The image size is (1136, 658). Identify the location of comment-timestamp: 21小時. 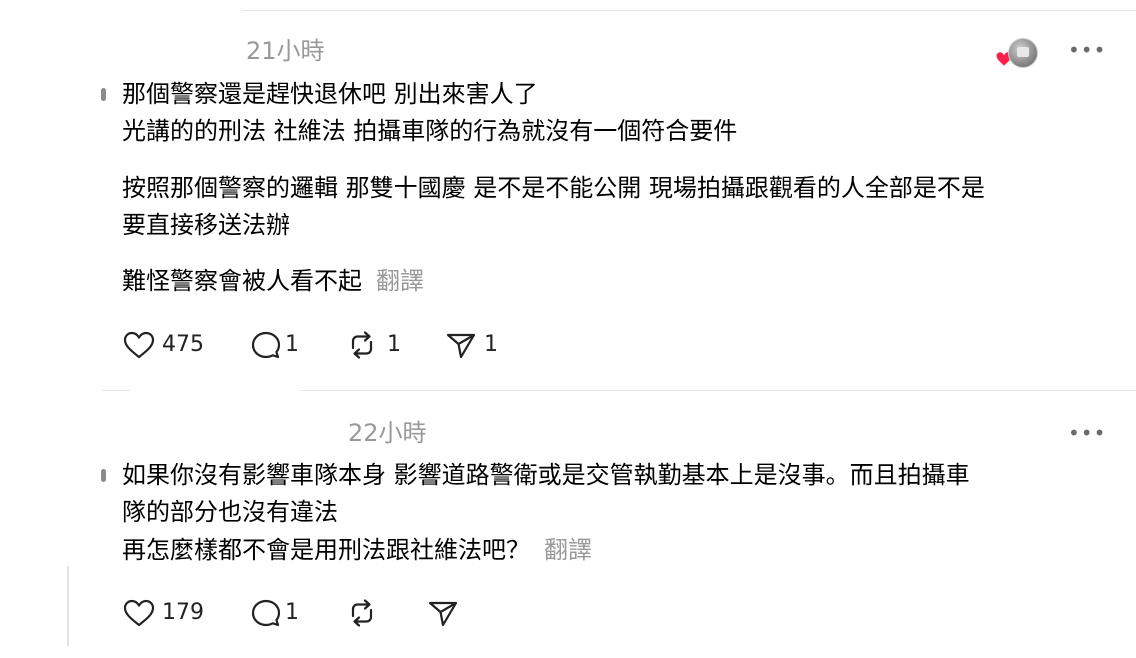
(285, 51).